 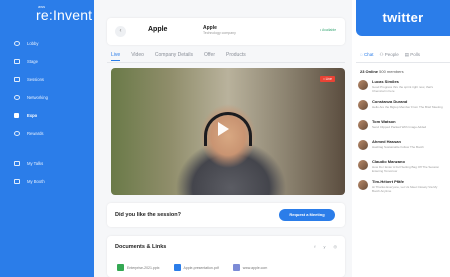 I want to click on chat-author: Claudio Manzano, so click(x=388, y=161).